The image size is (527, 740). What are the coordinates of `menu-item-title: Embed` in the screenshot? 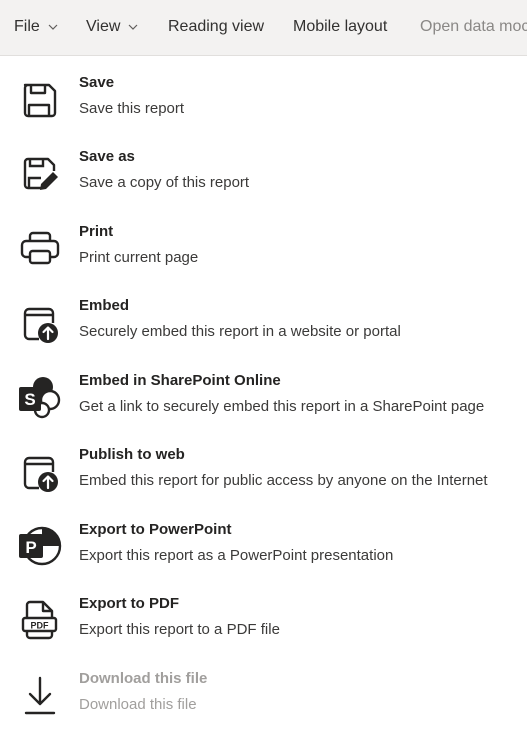 It's located at (104, 305).